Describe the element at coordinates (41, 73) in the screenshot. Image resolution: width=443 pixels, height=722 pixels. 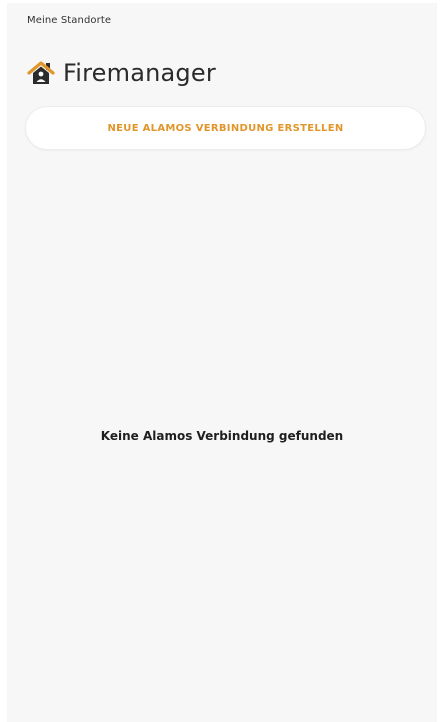
I see `home-icon` at that location.